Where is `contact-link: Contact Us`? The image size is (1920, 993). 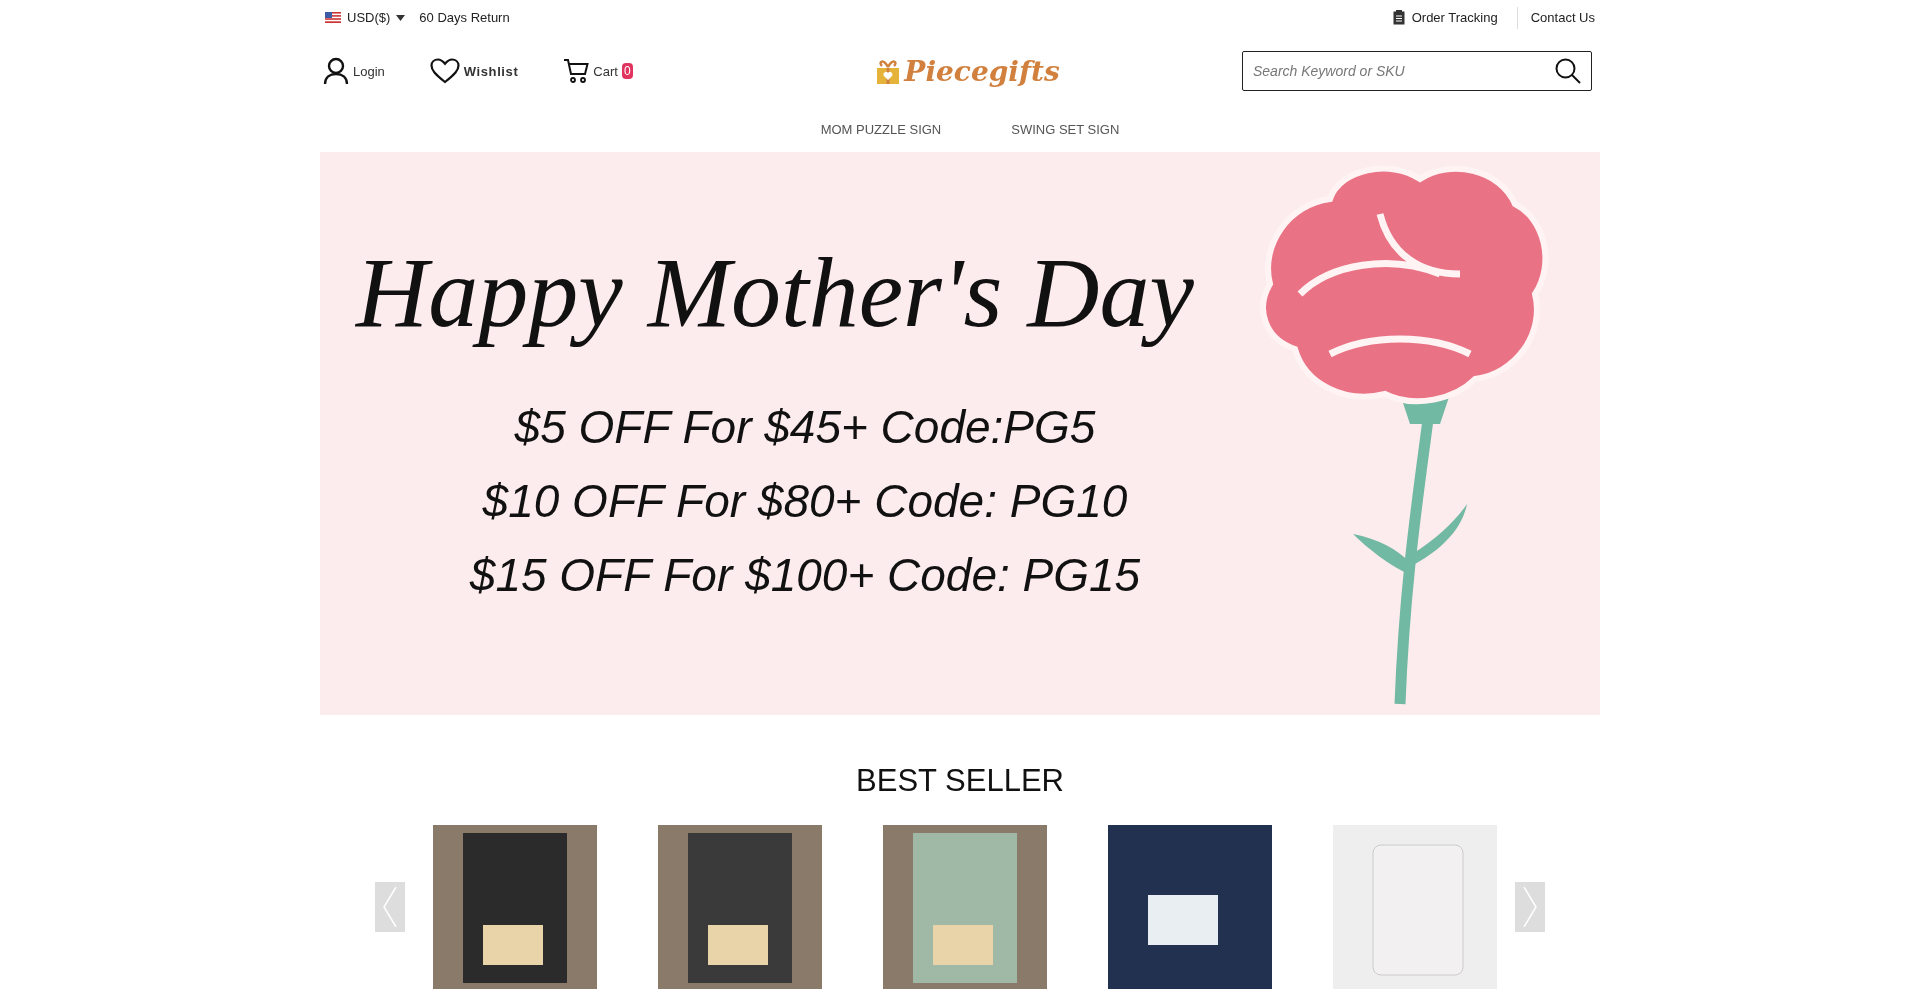
contact-link: Contact Us is located at coordinates (1558, 17).